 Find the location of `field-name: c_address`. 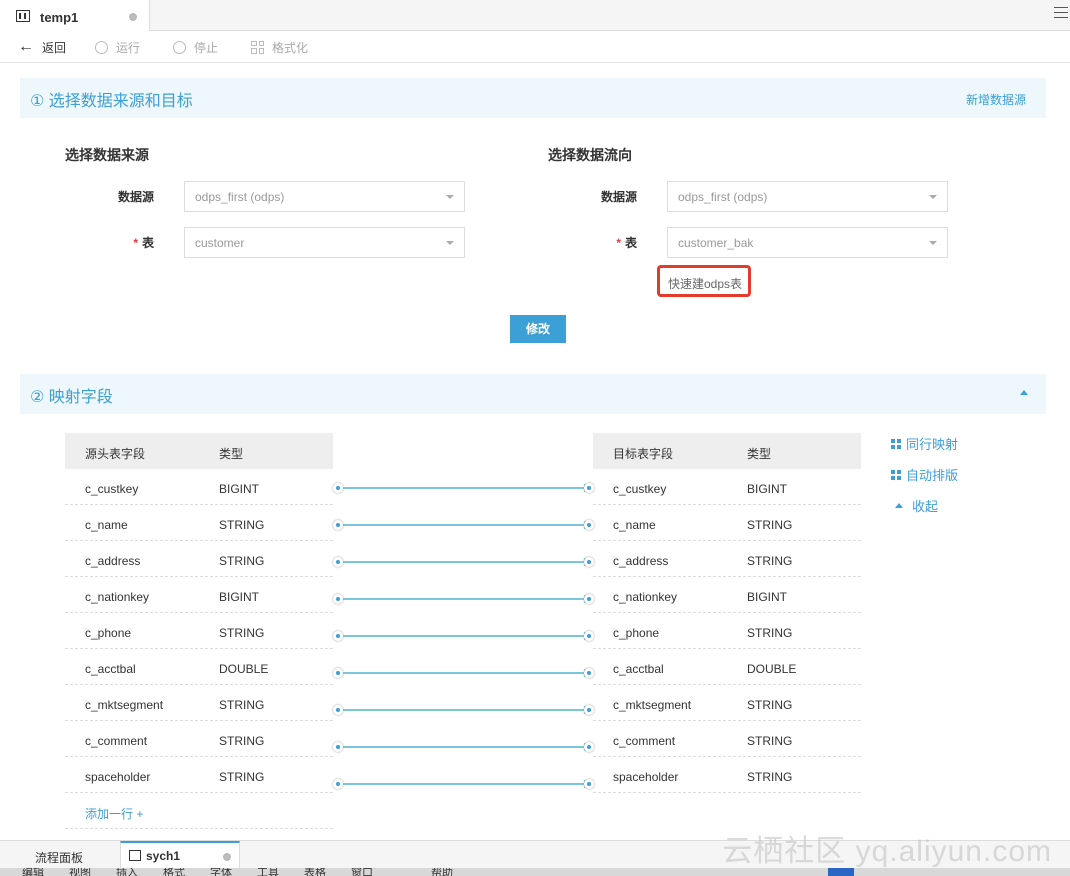

field-name: c_address is located at coordinates (641, 561).